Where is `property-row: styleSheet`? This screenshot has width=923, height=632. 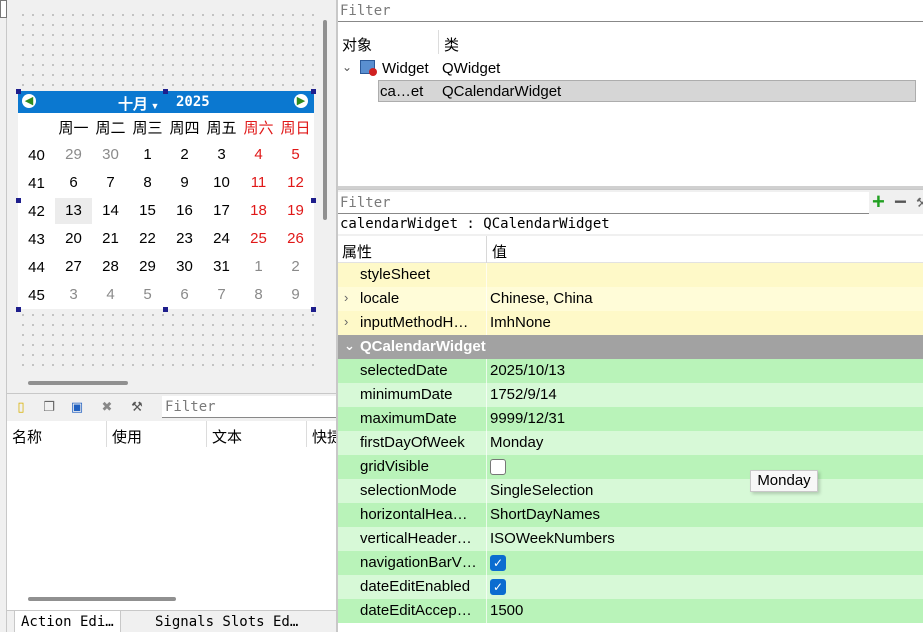 property-row: styleSheet is located at coordinates (630, 275).